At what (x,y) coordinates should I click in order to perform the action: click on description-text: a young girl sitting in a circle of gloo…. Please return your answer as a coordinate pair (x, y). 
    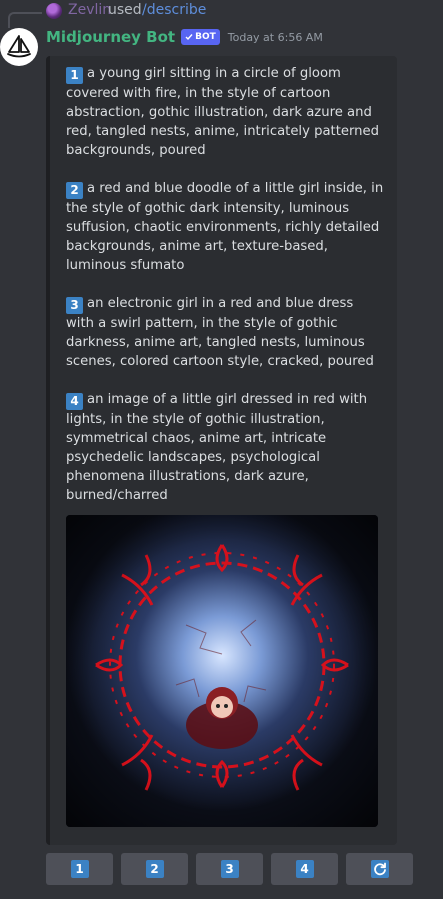
    Looking at the image, I should click on (223, 112).